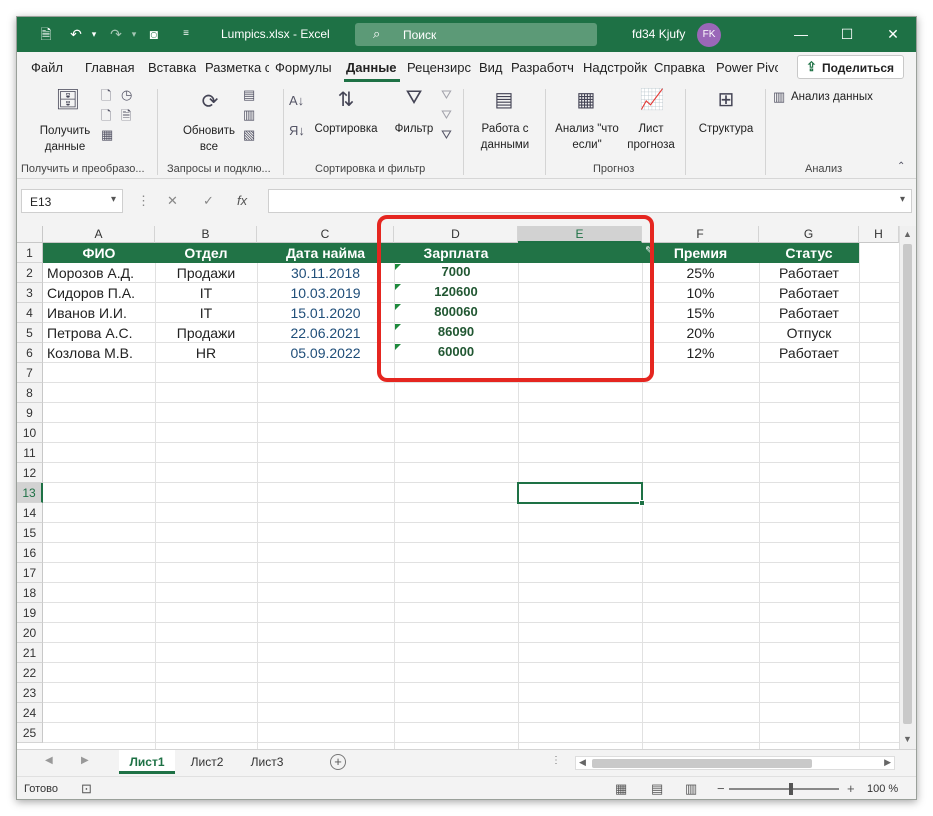 This screenshot has width=933, height=816. What do you see at coordinates (249, 115) in the screenshot?
I see `properties-icon: ▥` at bounding box center [249, 115].